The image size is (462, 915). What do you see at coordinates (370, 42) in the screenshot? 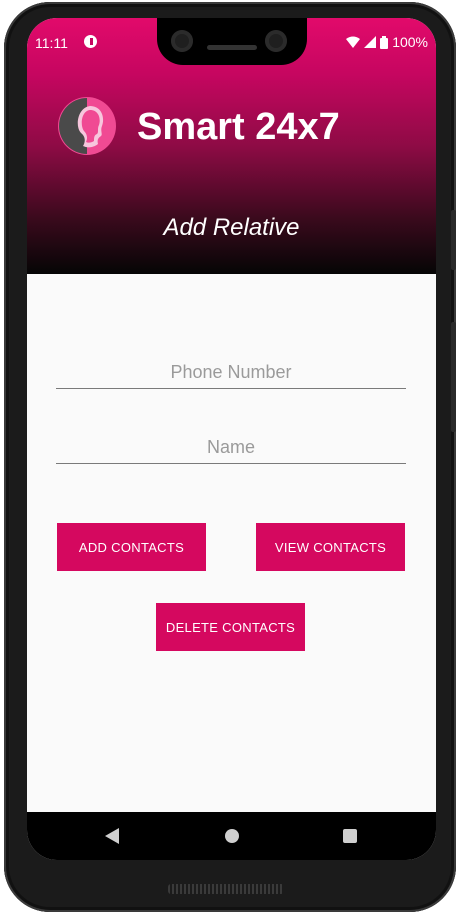
I see `cellular-signal-icon` at bounding box center [370, 42].